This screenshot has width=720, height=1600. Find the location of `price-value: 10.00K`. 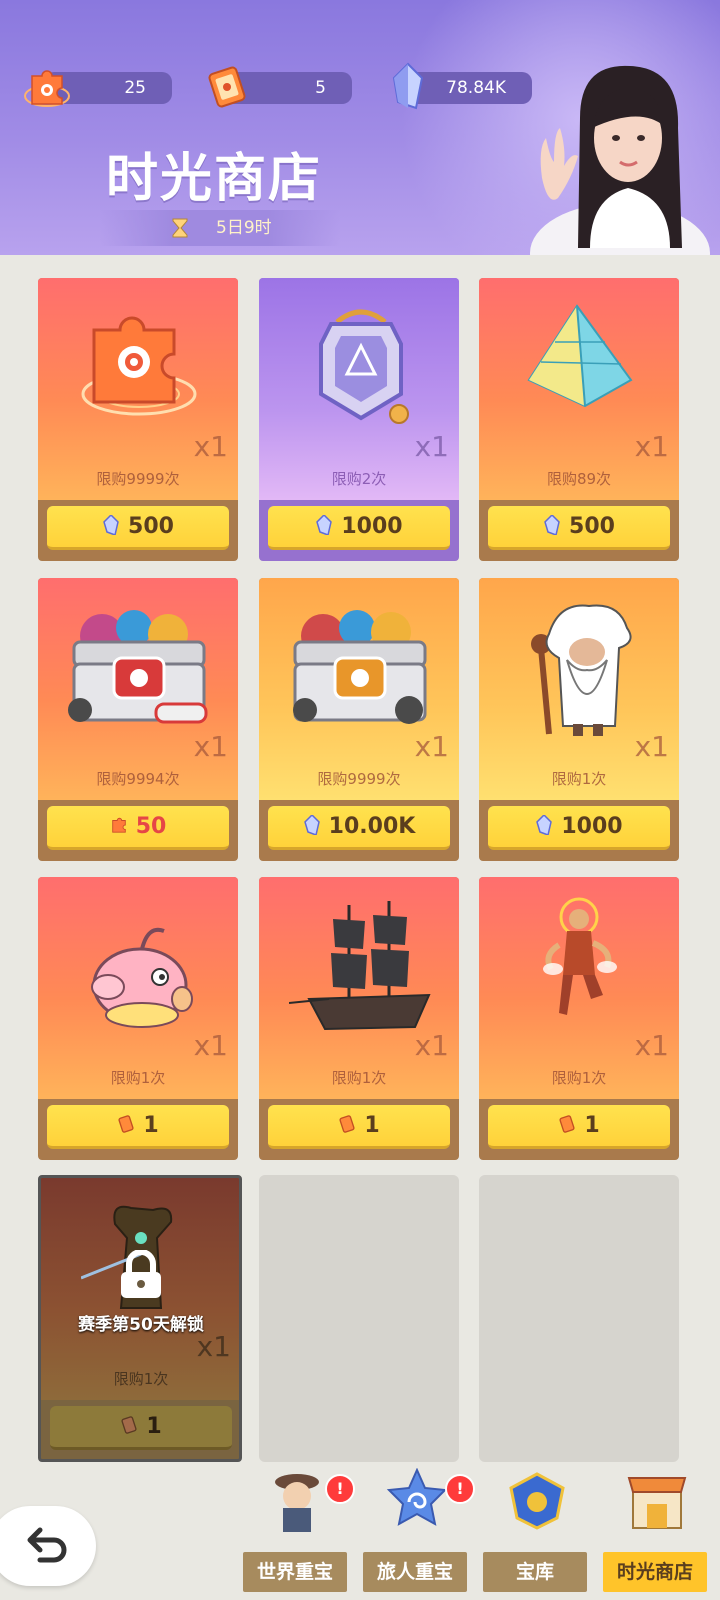

price-value: 10.00K is located at coordinates (372, 826).